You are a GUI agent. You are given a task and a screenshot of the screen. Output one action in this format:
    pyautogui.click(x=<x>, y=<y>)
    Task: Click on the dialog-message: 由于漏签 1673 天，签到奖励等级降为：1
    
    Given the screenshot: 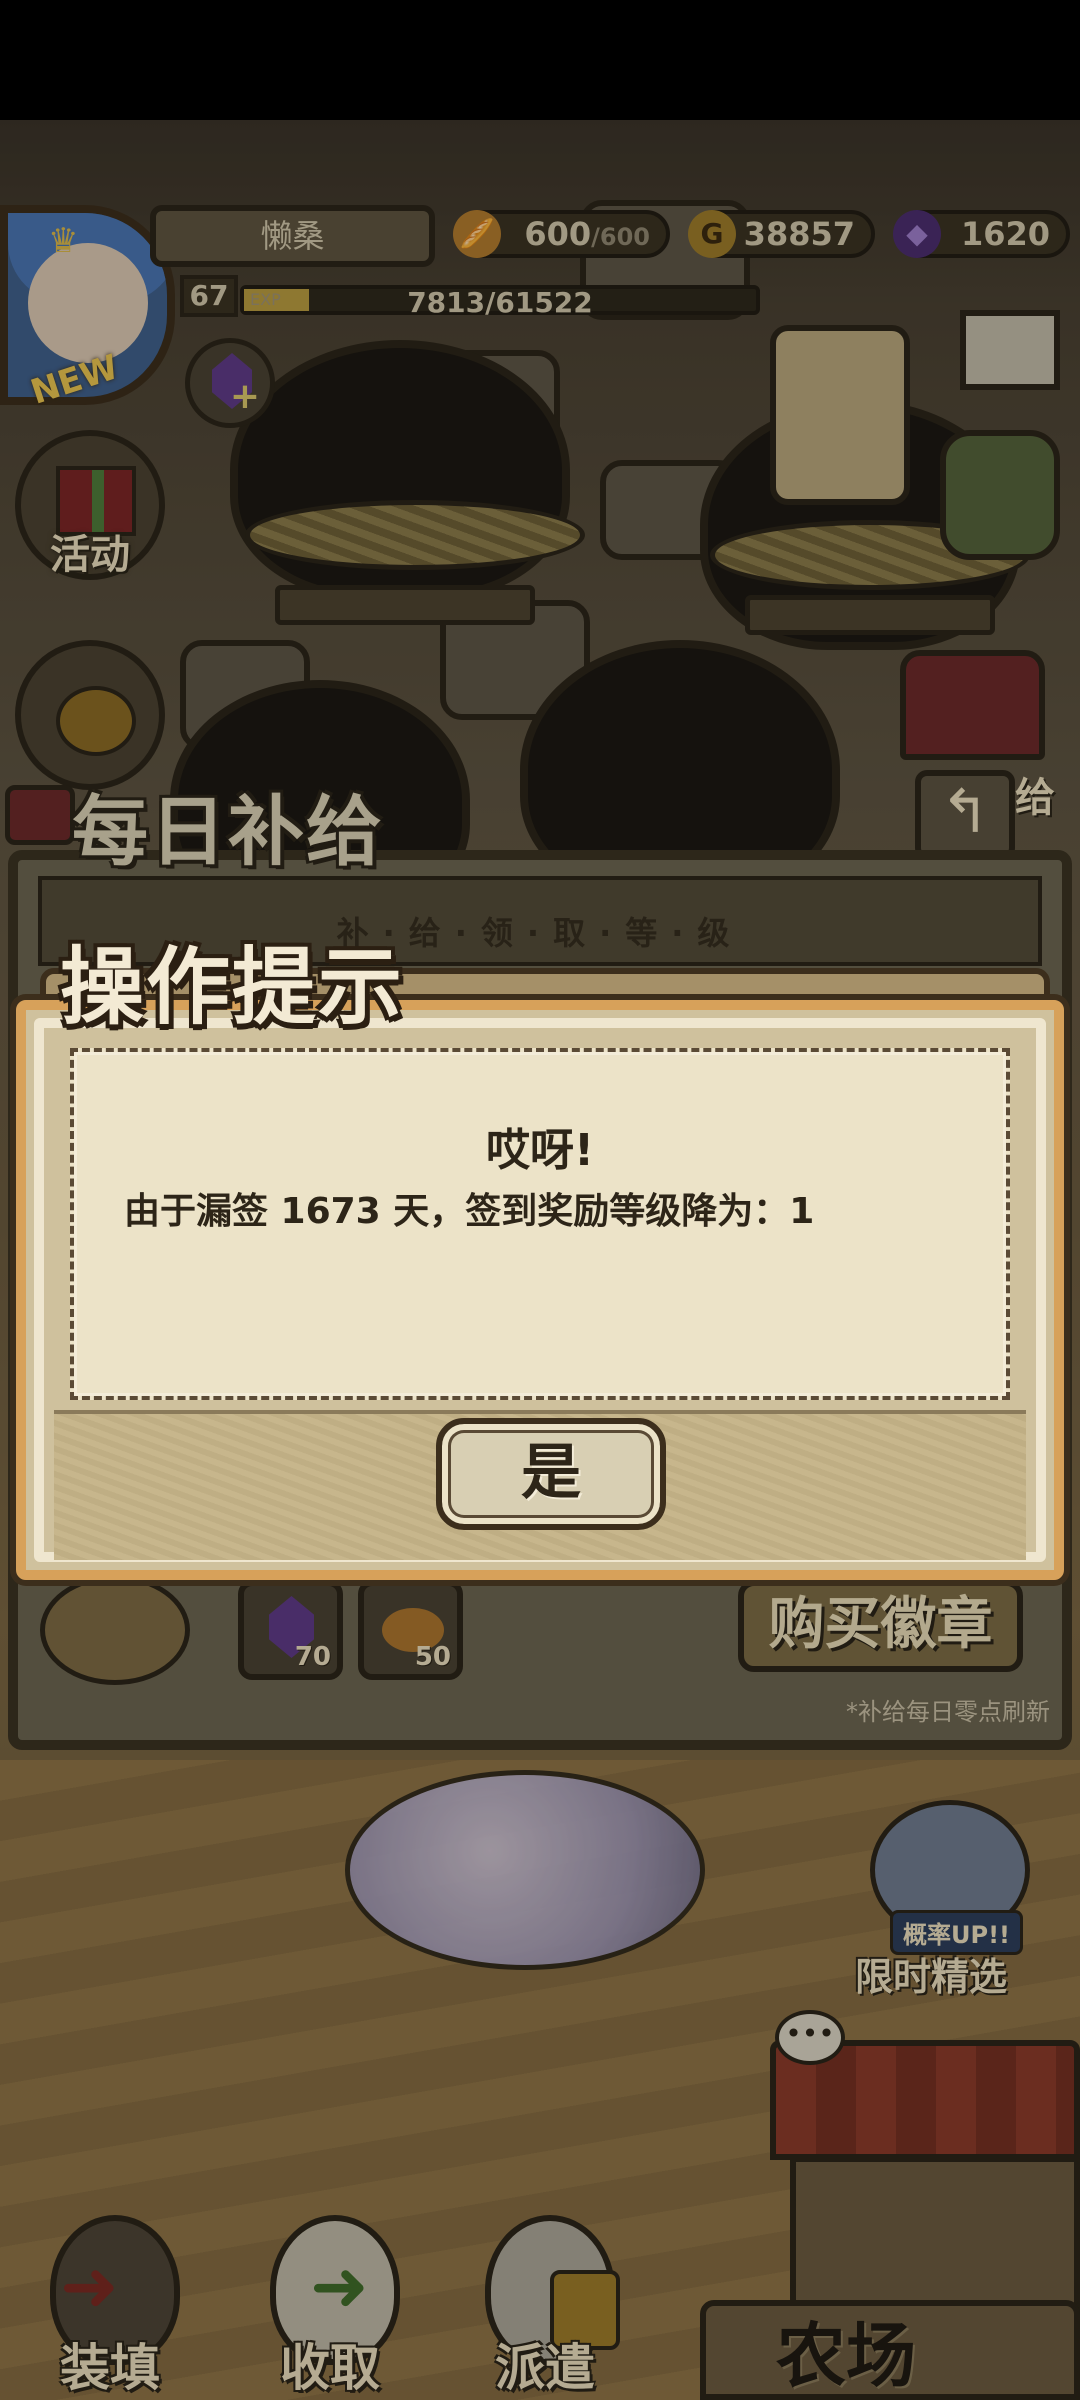 What is the action you would take?
    pyautogui.click(x=469, y=1211)
    